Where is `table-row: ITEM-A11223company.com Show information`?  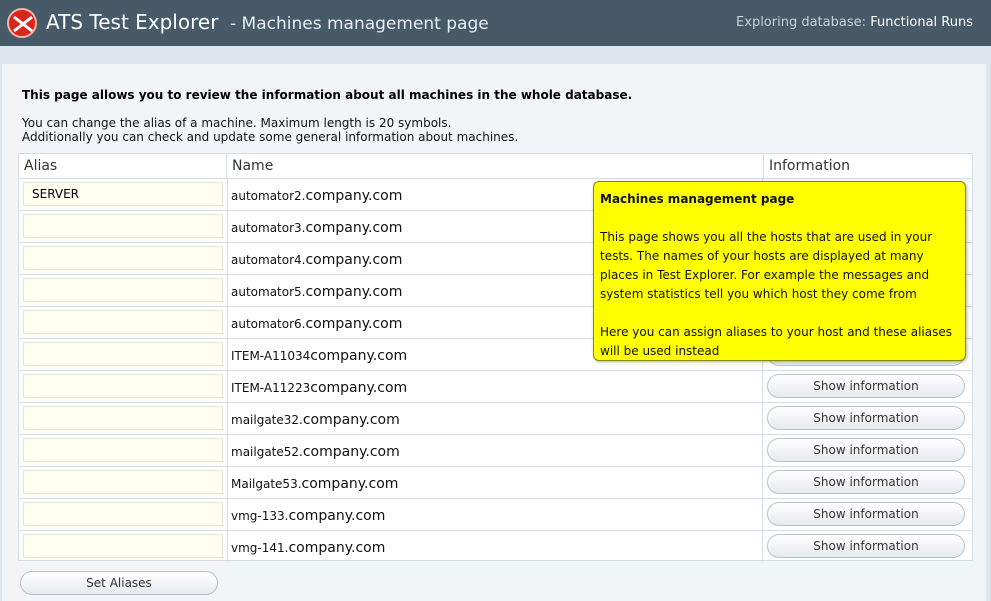 table-row: ITEM-A11223company.com Show information is located at coordinates (495, 386).